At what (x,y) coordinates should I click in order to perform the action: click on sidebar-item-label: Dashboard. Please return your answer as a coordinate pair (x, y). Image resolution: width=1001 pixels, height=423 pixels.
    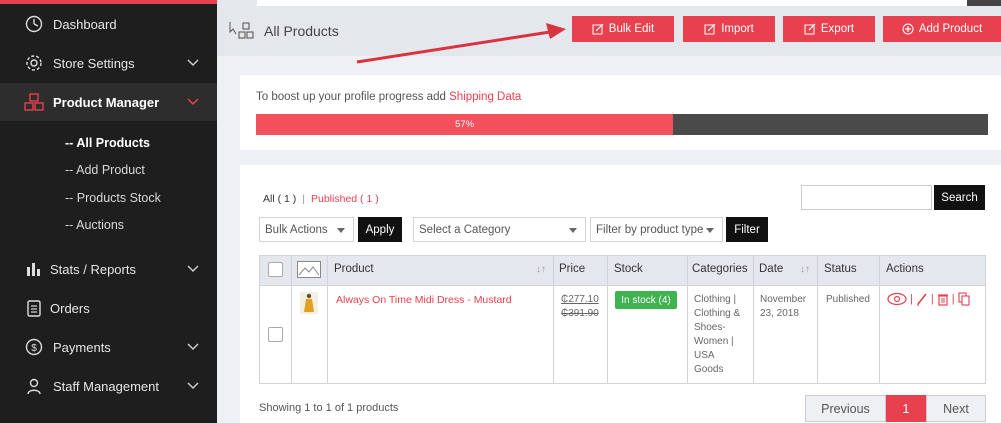
    Looking at the image, I should click on (85, 24).